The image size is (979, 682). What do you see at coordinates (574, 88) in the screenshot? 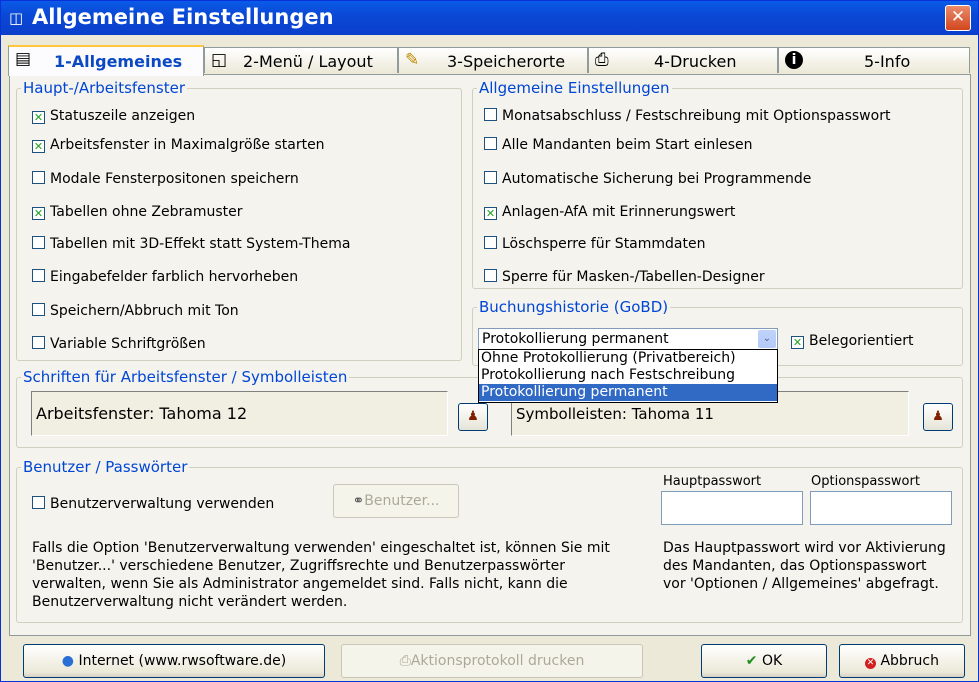
I see `group-title: Allgemeine Einstellungen` at bounding box center [574, 88].